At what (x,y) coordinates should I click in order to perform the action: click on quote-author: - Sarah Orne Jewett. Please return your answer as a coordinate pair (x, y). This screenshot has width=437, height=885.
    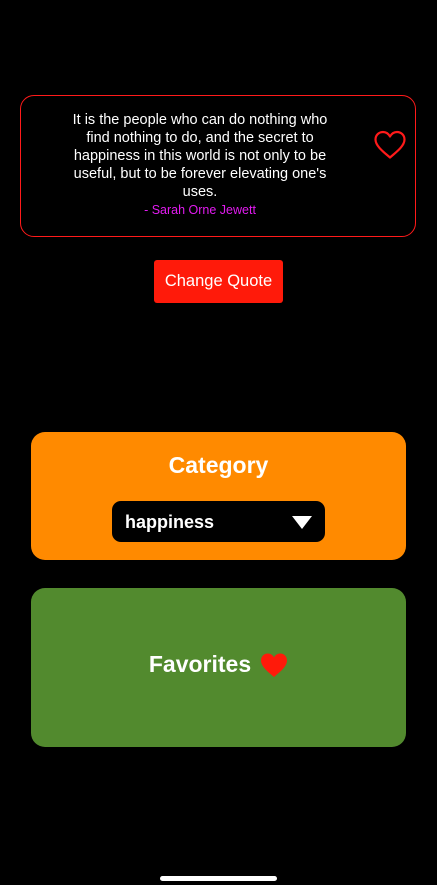
    Looking at the image, I should click on (200, 210).